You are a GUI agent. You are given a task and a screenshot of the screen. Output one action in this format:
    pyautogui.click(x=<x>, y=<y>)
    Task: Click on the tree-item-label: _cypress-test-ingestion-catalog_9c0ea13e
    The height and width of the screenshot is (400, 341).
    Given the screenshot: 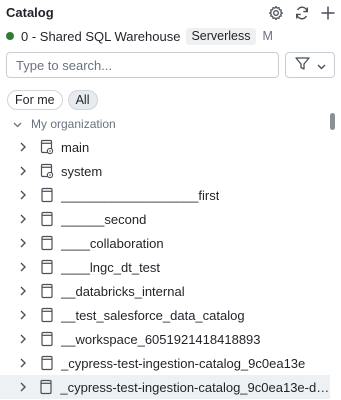 What is the action you would take?
    pyautogui.click(x=183, y=363)
    